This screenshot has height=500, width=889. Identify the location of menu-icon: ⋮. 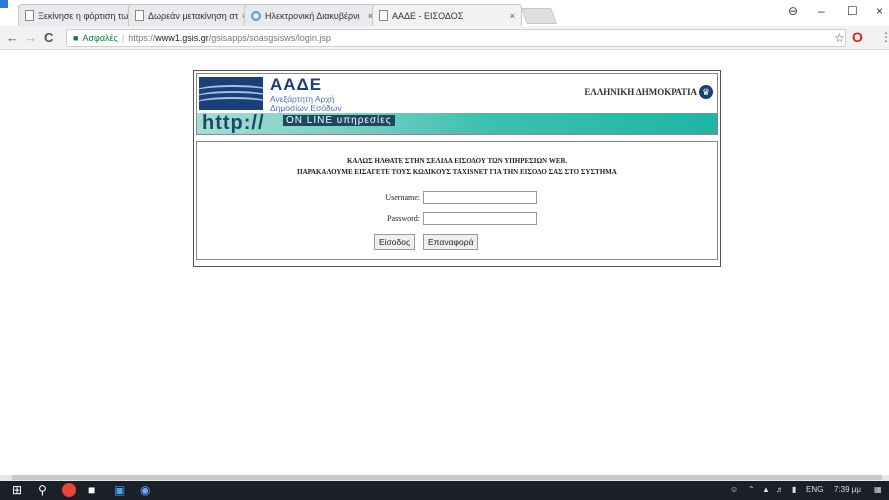
(884, 37).